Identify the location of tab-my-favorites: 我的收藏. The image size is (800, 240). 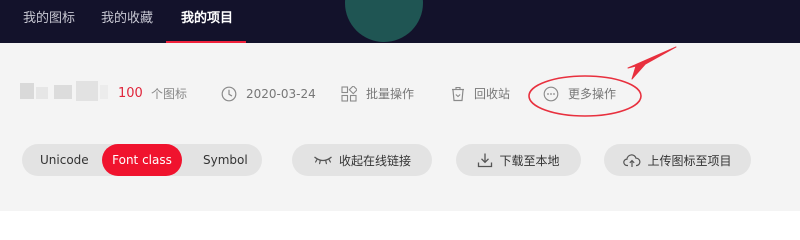
(127, 21).